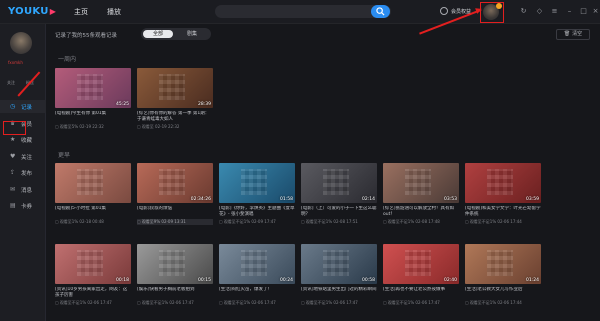  I want to click on video-thumbnail: 28:39, so click(175, 88).